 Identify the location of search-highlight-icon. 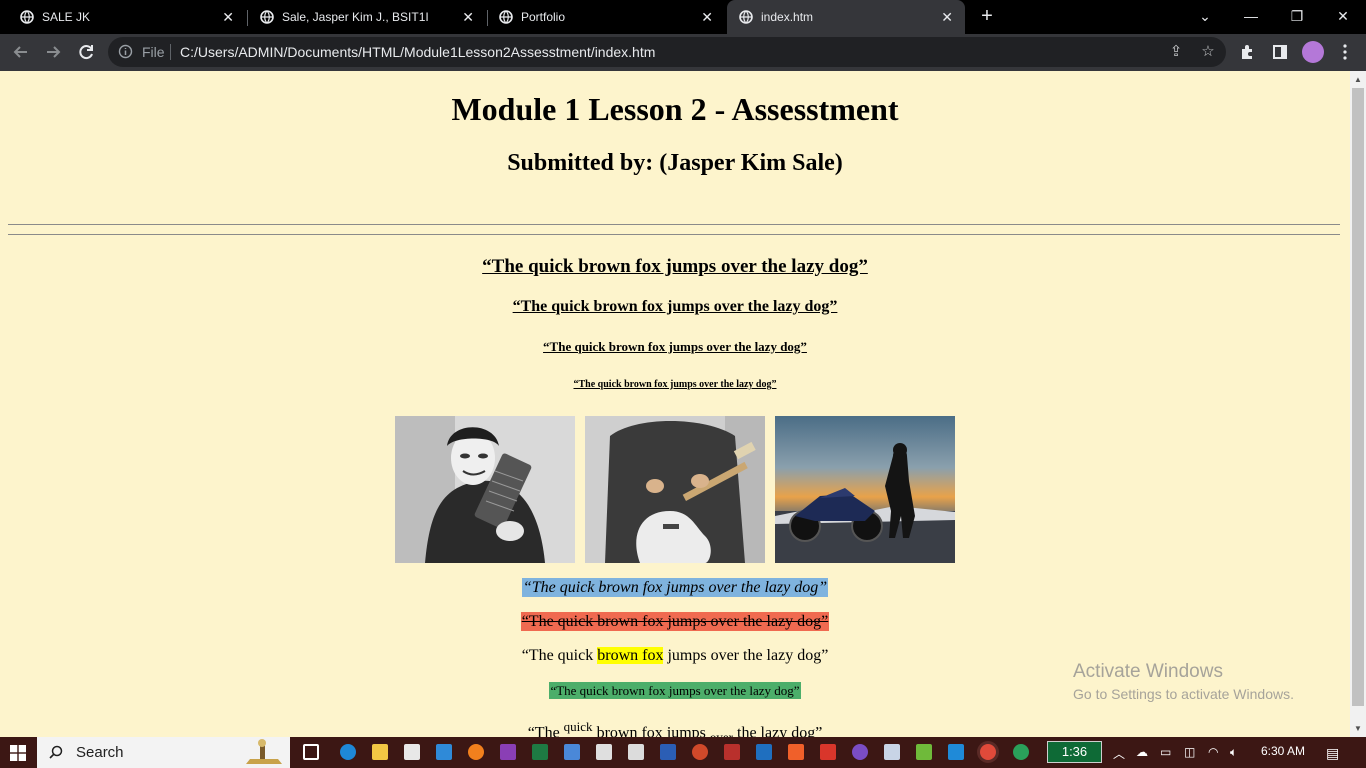
(264, 751).